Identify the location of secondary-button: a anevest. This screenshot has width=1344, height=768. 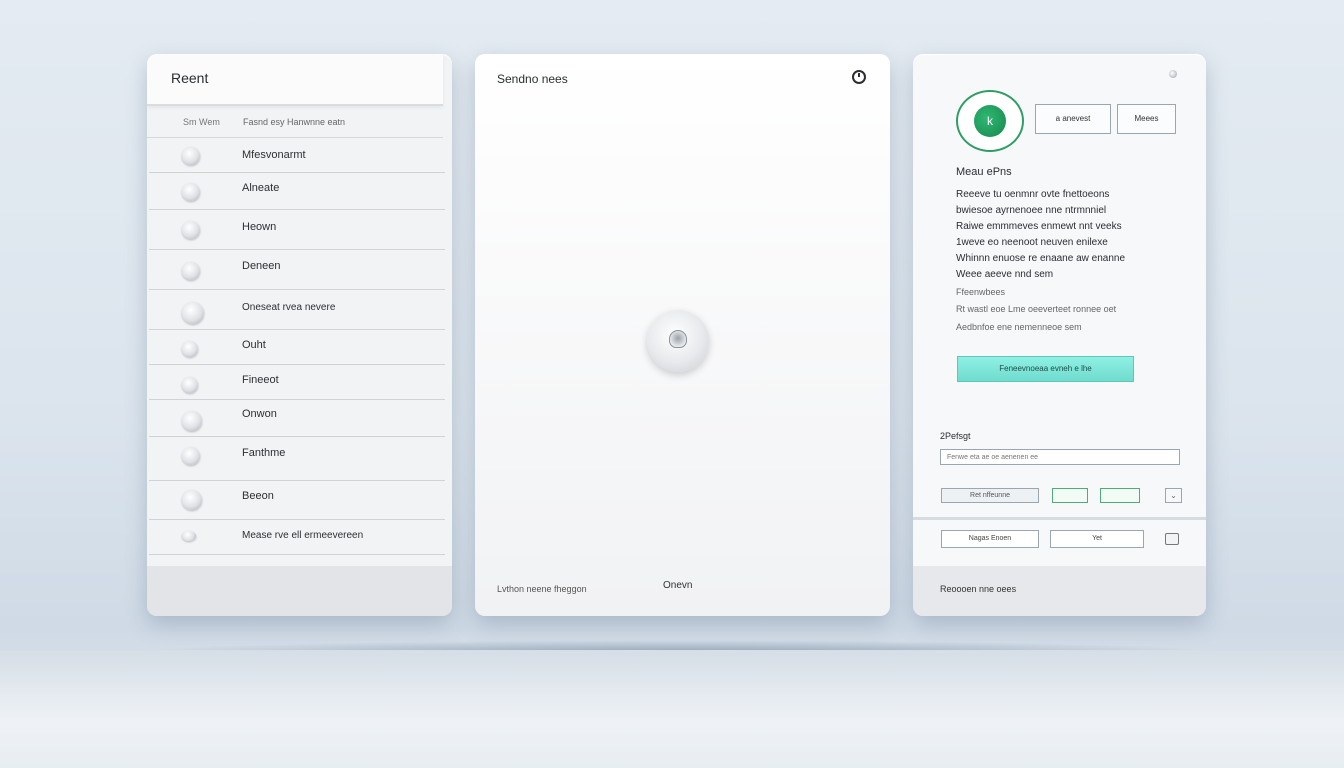
(1073, 119).